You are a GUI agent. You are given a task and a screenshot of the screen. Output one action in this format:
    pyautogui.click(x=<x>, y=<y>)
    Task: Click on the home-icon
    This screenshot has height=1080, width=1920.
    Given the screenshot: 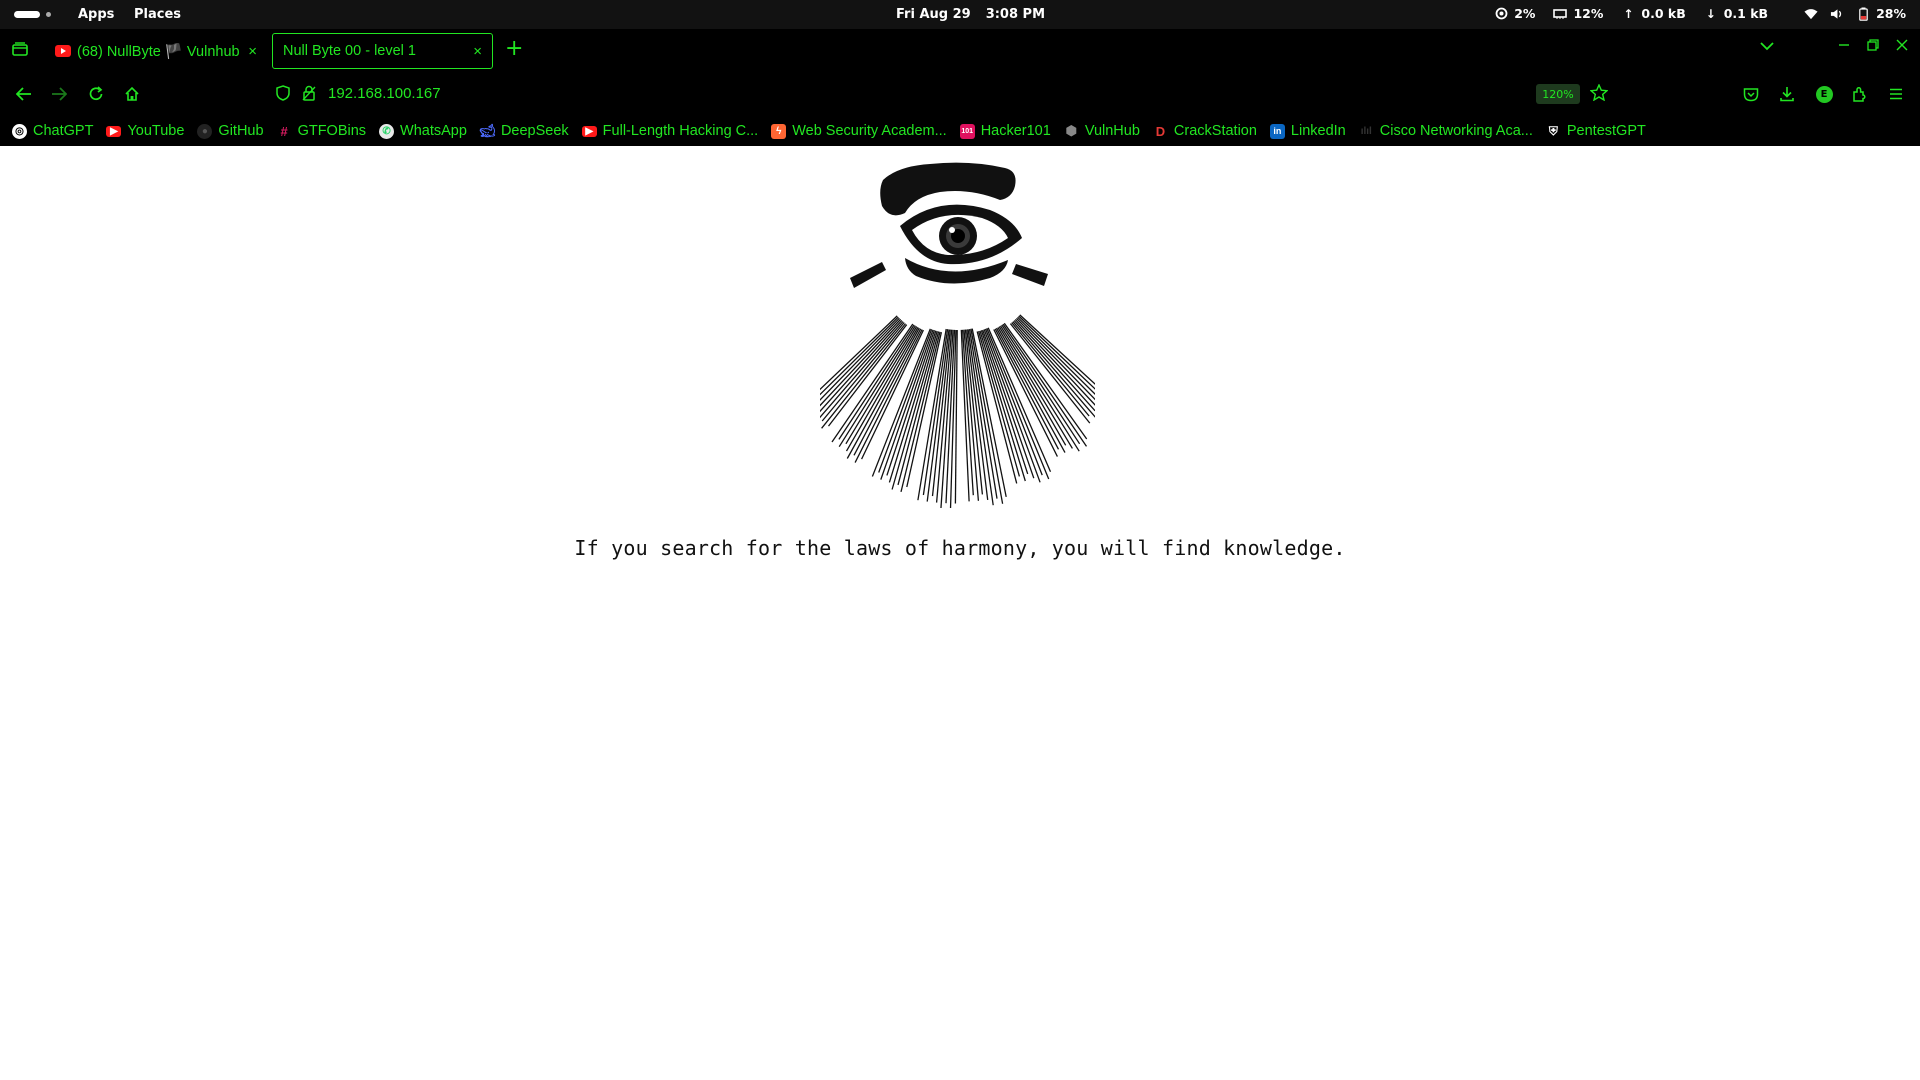 What is the action you would take?
    pyautogui.click(x=132, y=93)
    